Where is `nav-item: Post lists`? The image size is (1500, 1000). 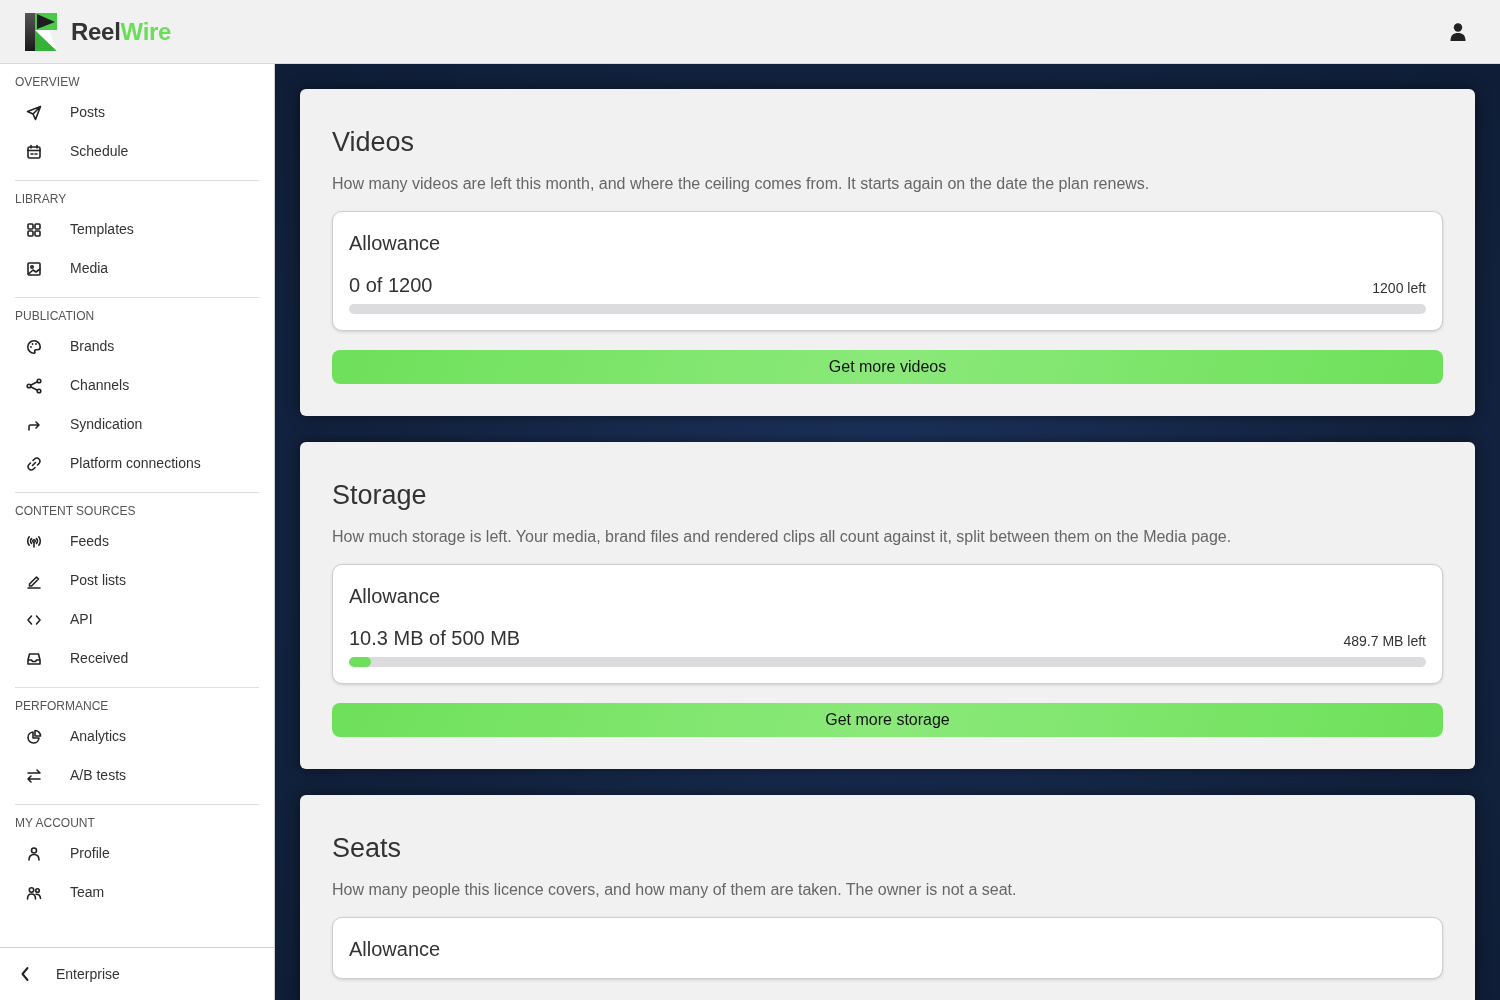 nav-item: Post lists is located at coordinates (137, 580).